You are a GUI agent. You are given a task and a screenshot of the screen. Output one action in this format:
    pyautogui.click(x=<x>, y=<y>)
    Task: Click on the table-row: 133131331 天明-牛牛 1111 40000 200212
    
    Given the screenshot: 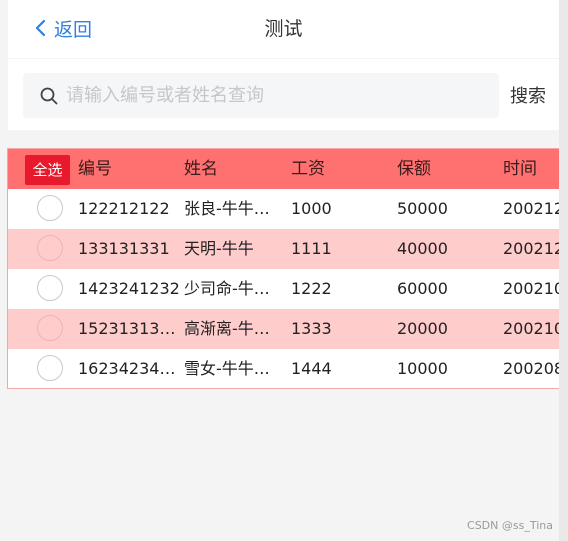 What is the action you would take?
    pyautogui.click(x=283, y=249)
    